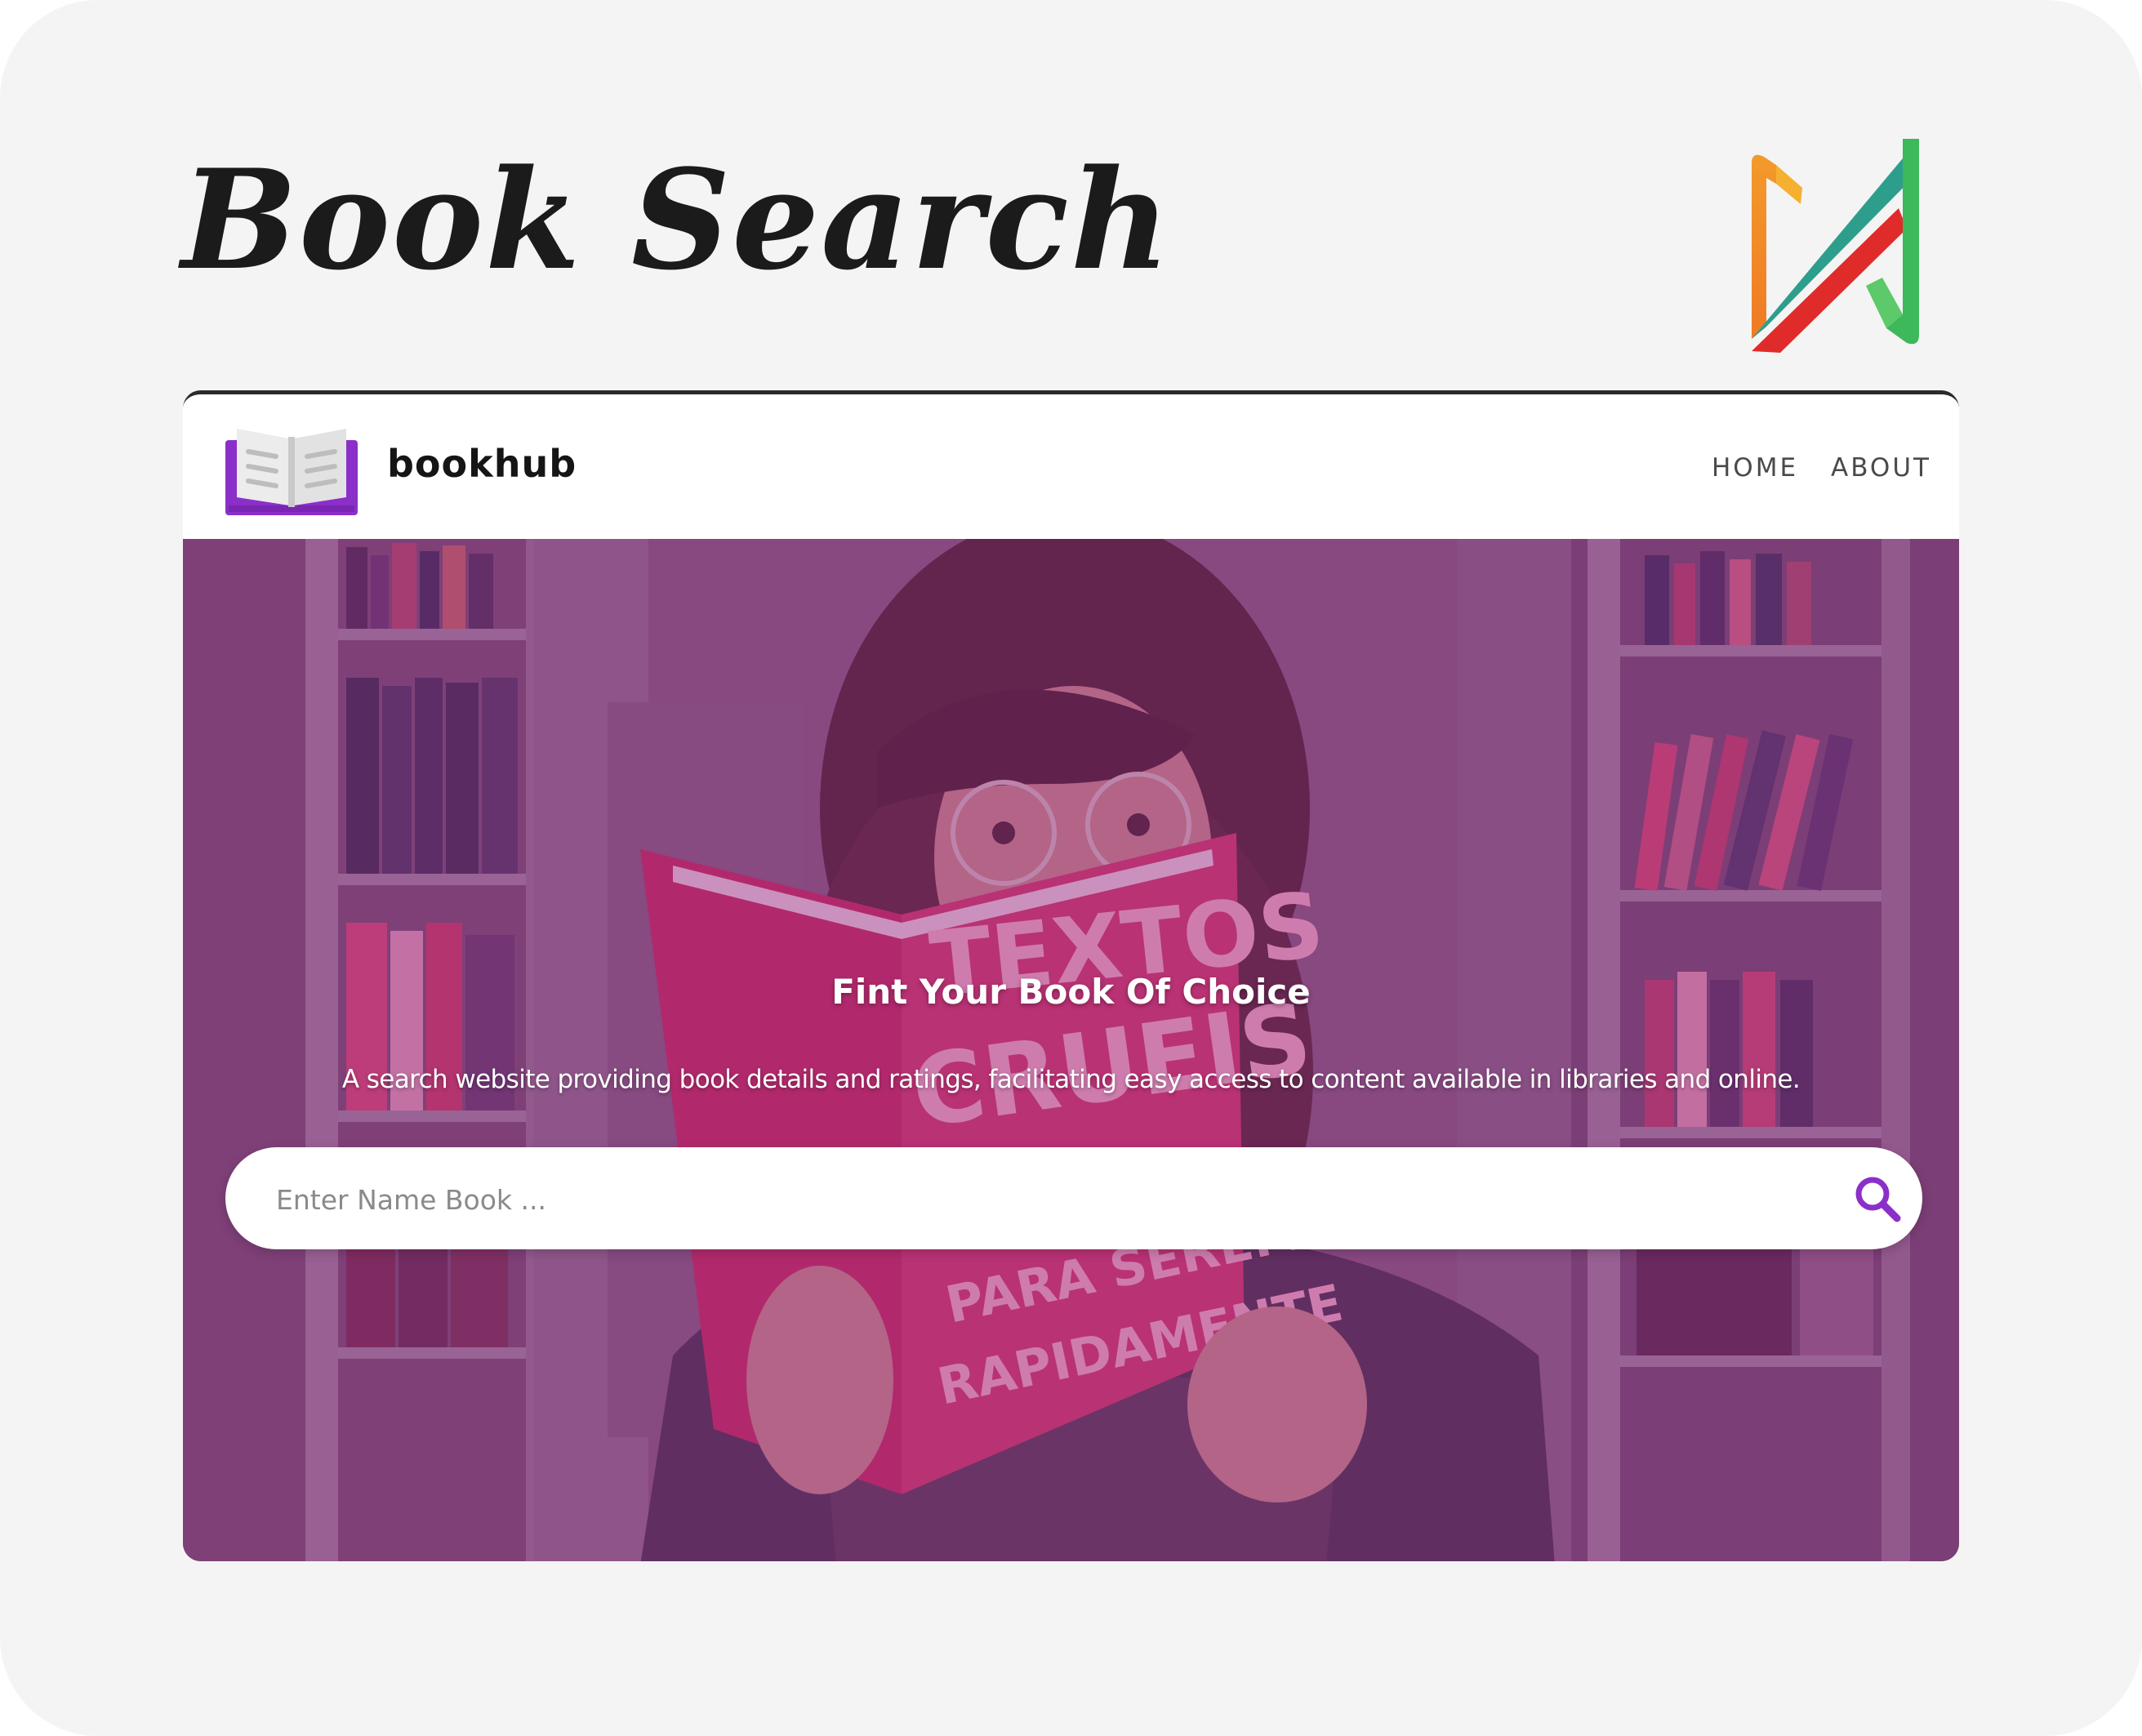 Image resolution: width=2142 pixels, height=1736 pixels. Describe the element at coordinates (1835, 246) in the screenshot. I see `brand-logo-icon` at that location.